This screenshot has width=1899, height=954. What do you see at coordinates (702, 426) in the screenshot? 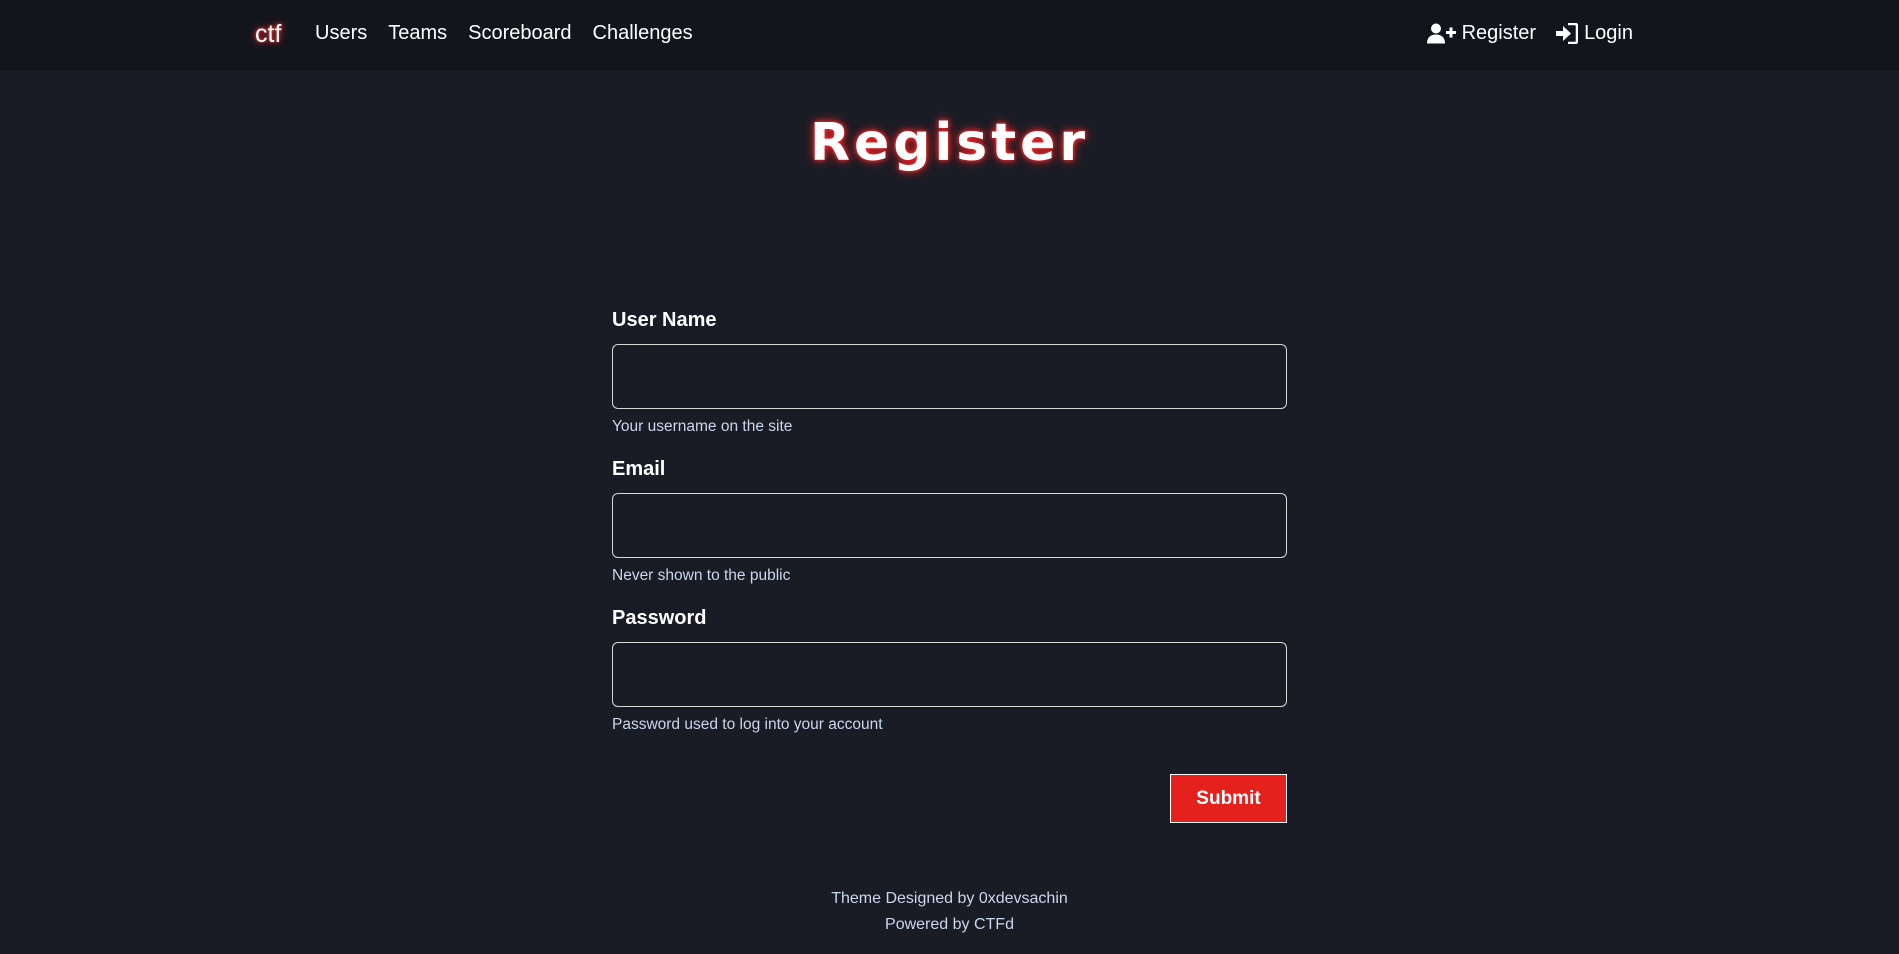
I see `username-help-text: Your username on the site` at bounding box center [702, 426].